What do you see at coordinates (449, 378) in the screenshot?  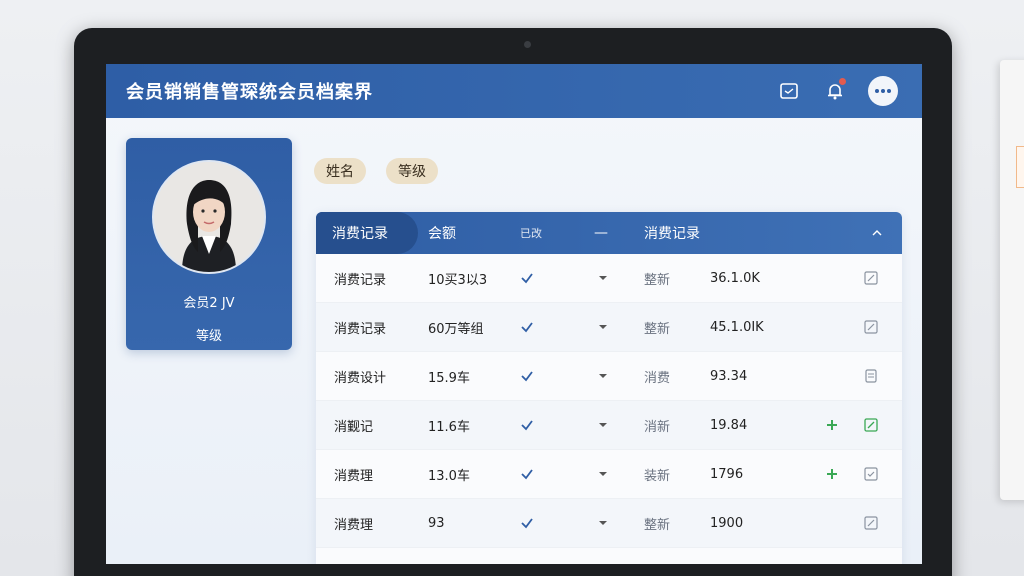 I see `cell-amount: 15.9车` at bounding box center [449, 378].